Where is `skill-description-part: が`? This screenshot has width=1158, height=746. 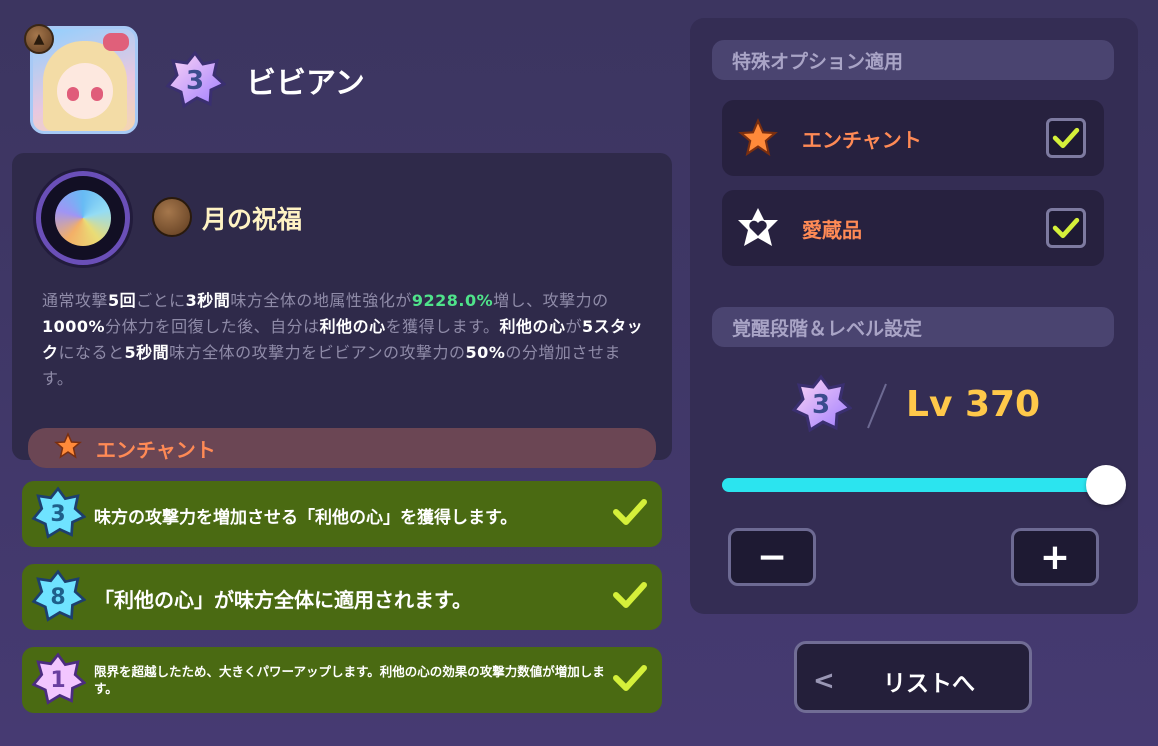 skill-description-part: が is located at coordinates (574, 326).